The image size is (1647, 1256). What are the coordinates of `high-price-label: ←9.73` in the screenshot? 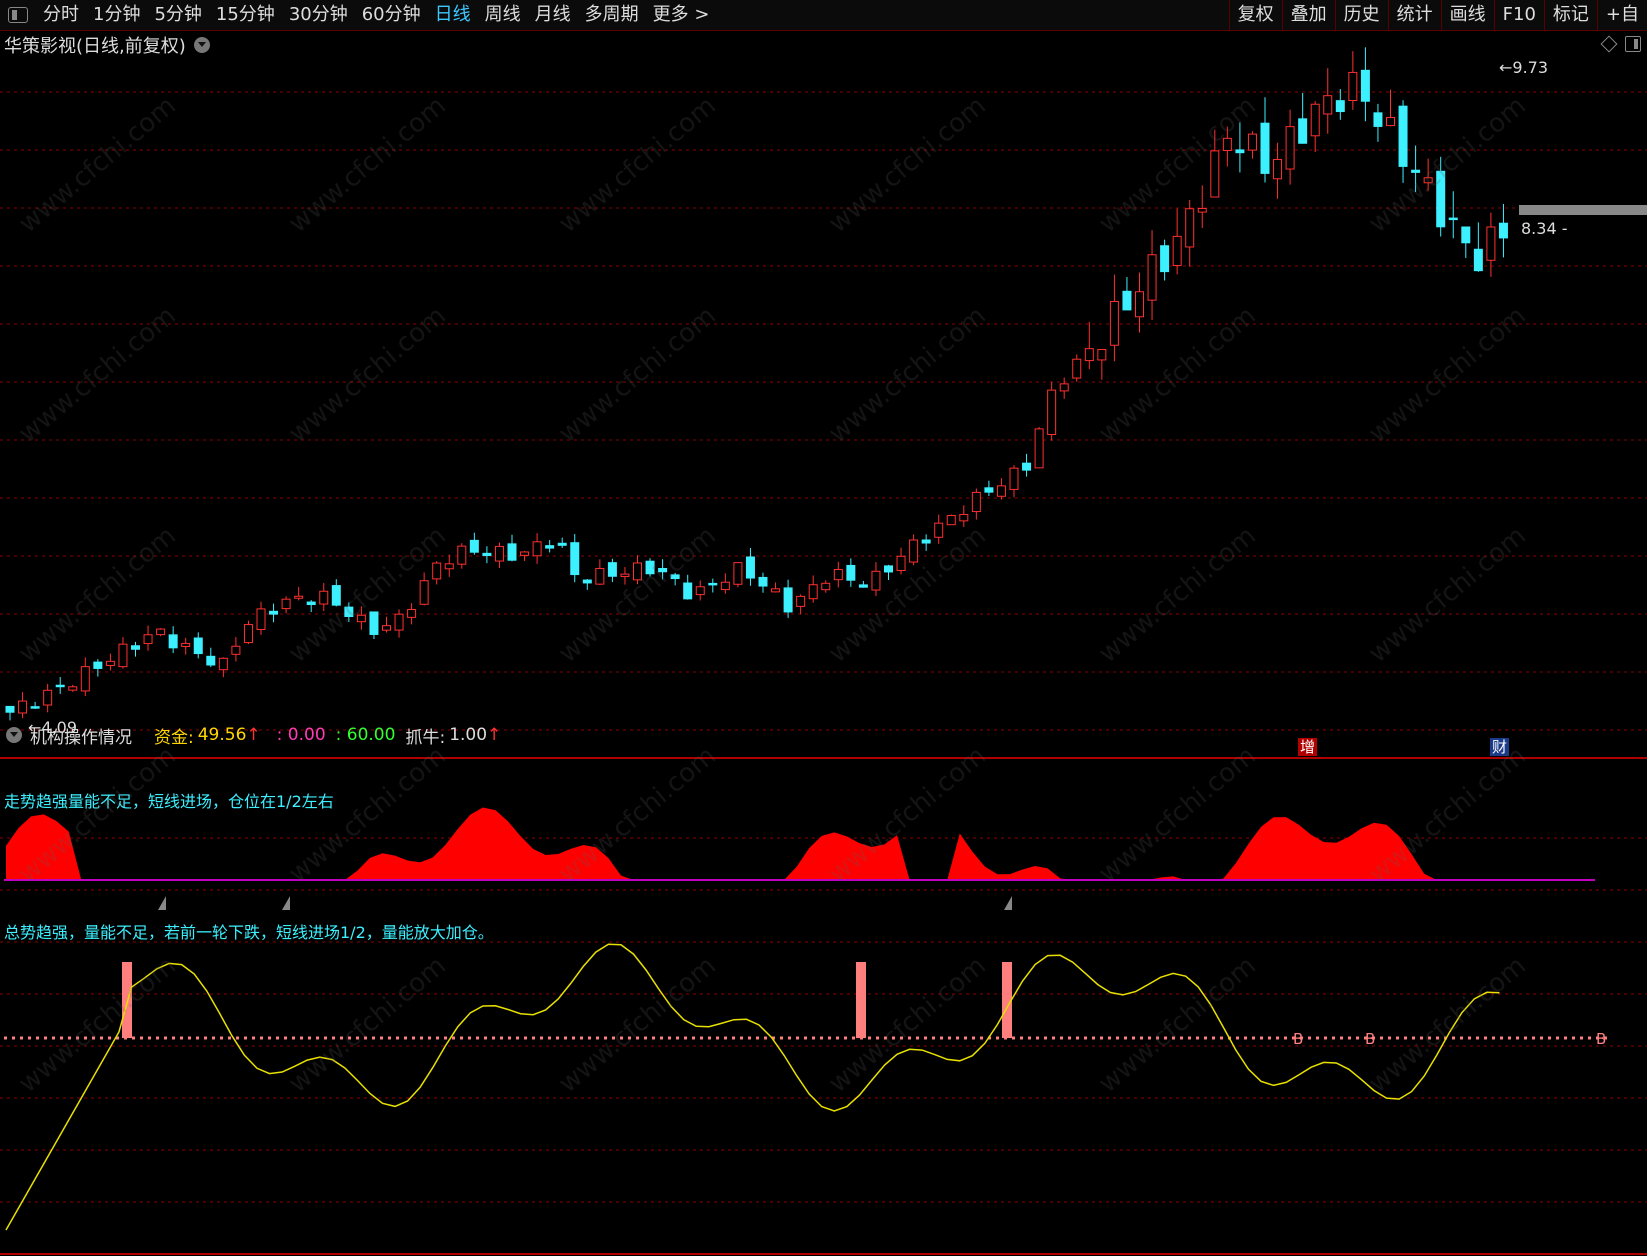 It's located at (1524, 67).